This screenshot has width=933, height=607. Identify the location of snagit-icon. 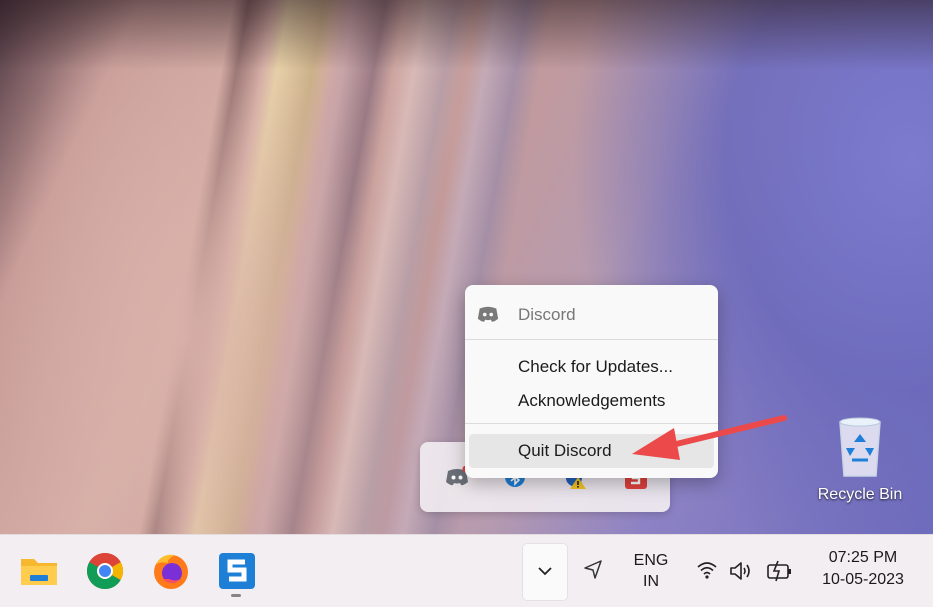
(237, 571).